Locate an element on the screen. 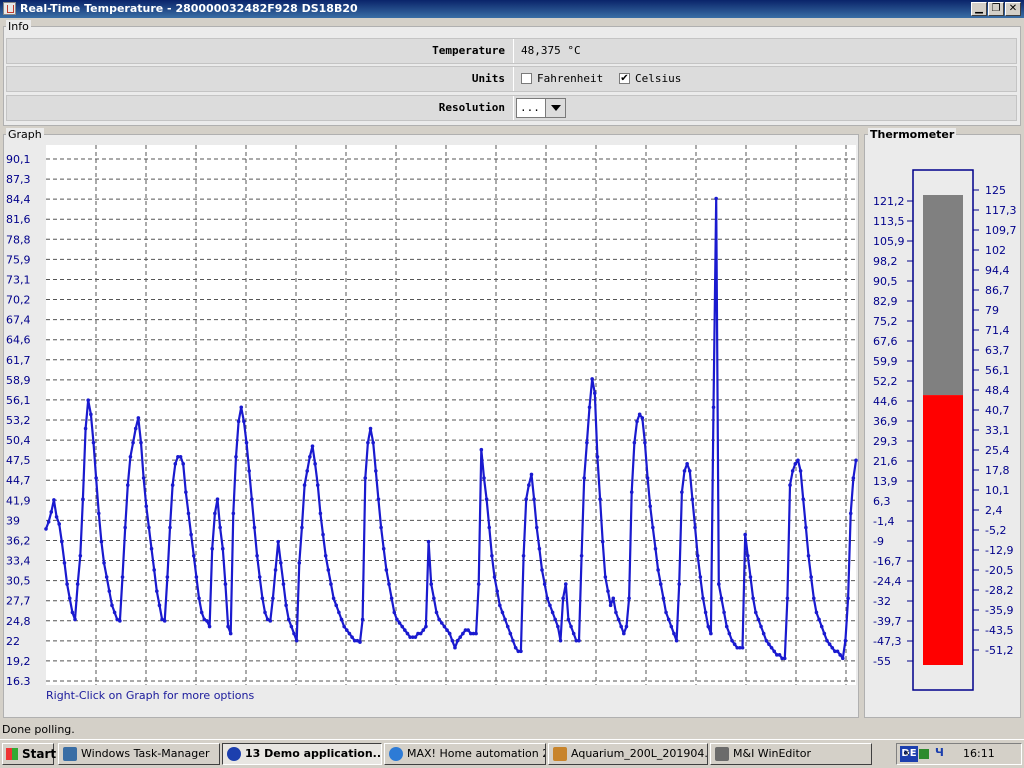  y-tick-label: 61,7 is located at coordinates (18, 360).